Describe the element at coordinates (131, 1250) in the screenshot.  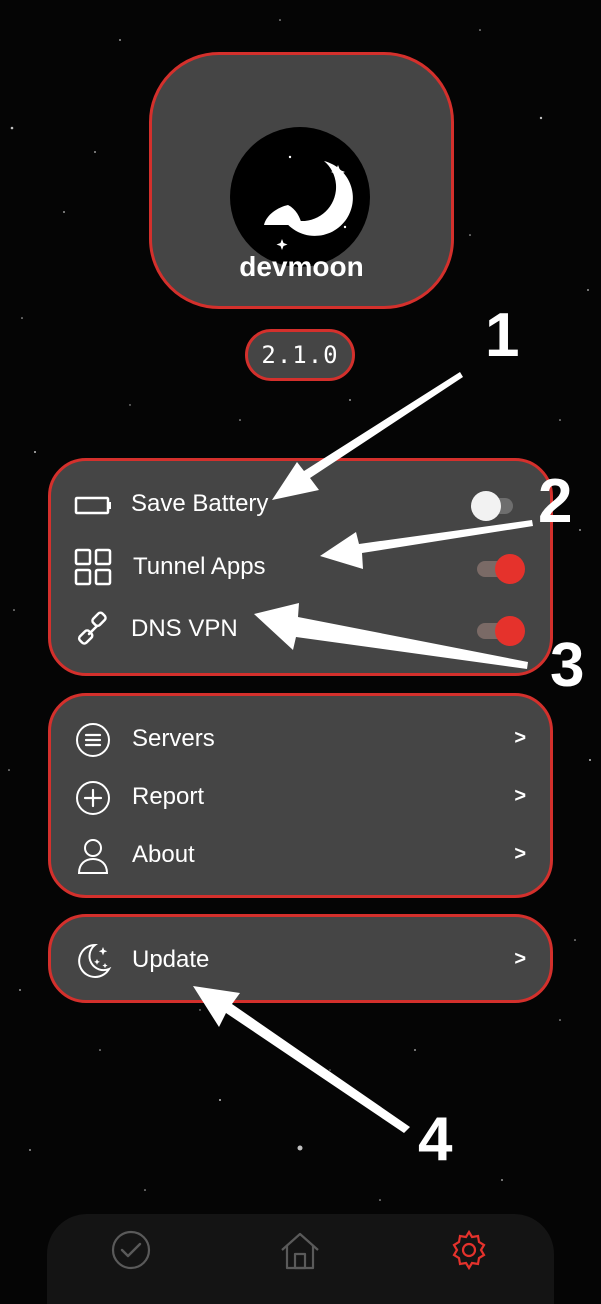
I see `check-circle-icon` at that location.